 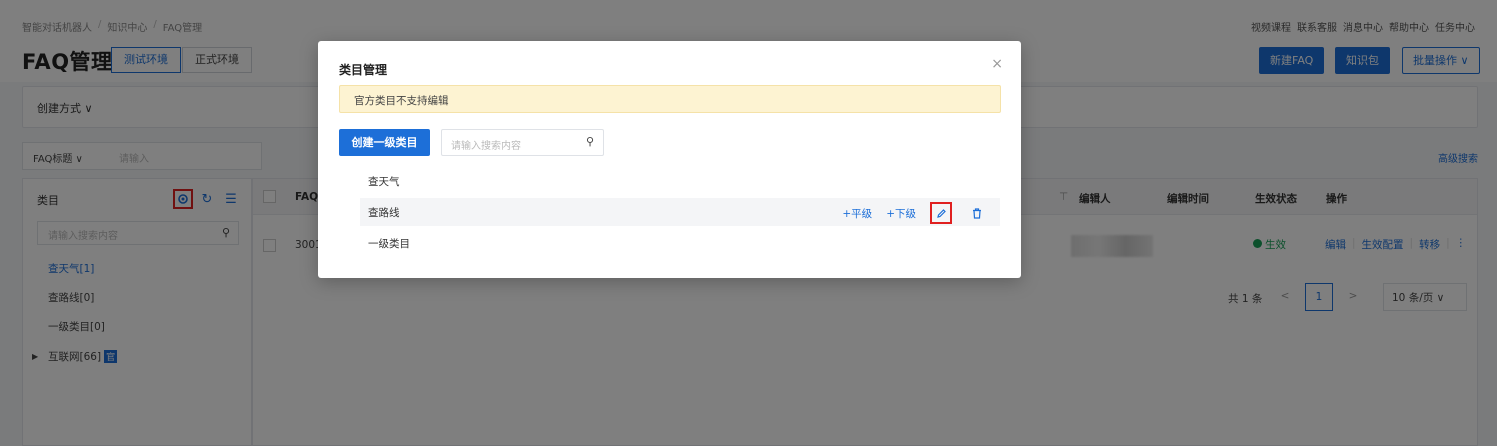 What do you see at coordinates (384, 142) in the screenshot?
I see `create-level1-category-button: 创建一级类目` at bounding box center [384, 142].